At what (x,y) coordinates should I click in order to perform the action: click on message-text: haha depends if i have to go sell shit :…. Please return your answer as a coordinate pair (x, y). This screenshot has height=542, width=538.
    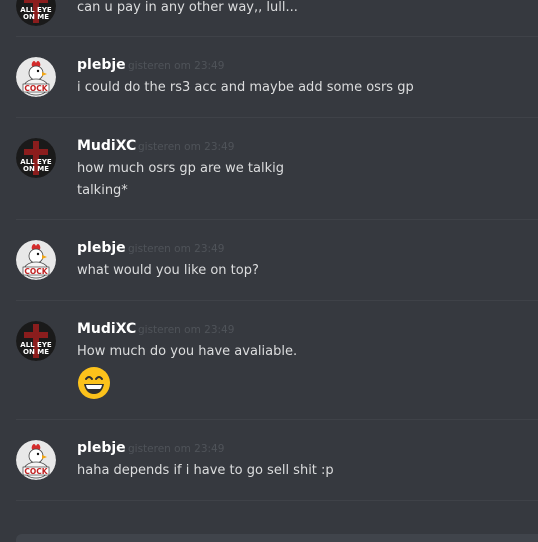
    Looking at the image, I should click on (205, 470).